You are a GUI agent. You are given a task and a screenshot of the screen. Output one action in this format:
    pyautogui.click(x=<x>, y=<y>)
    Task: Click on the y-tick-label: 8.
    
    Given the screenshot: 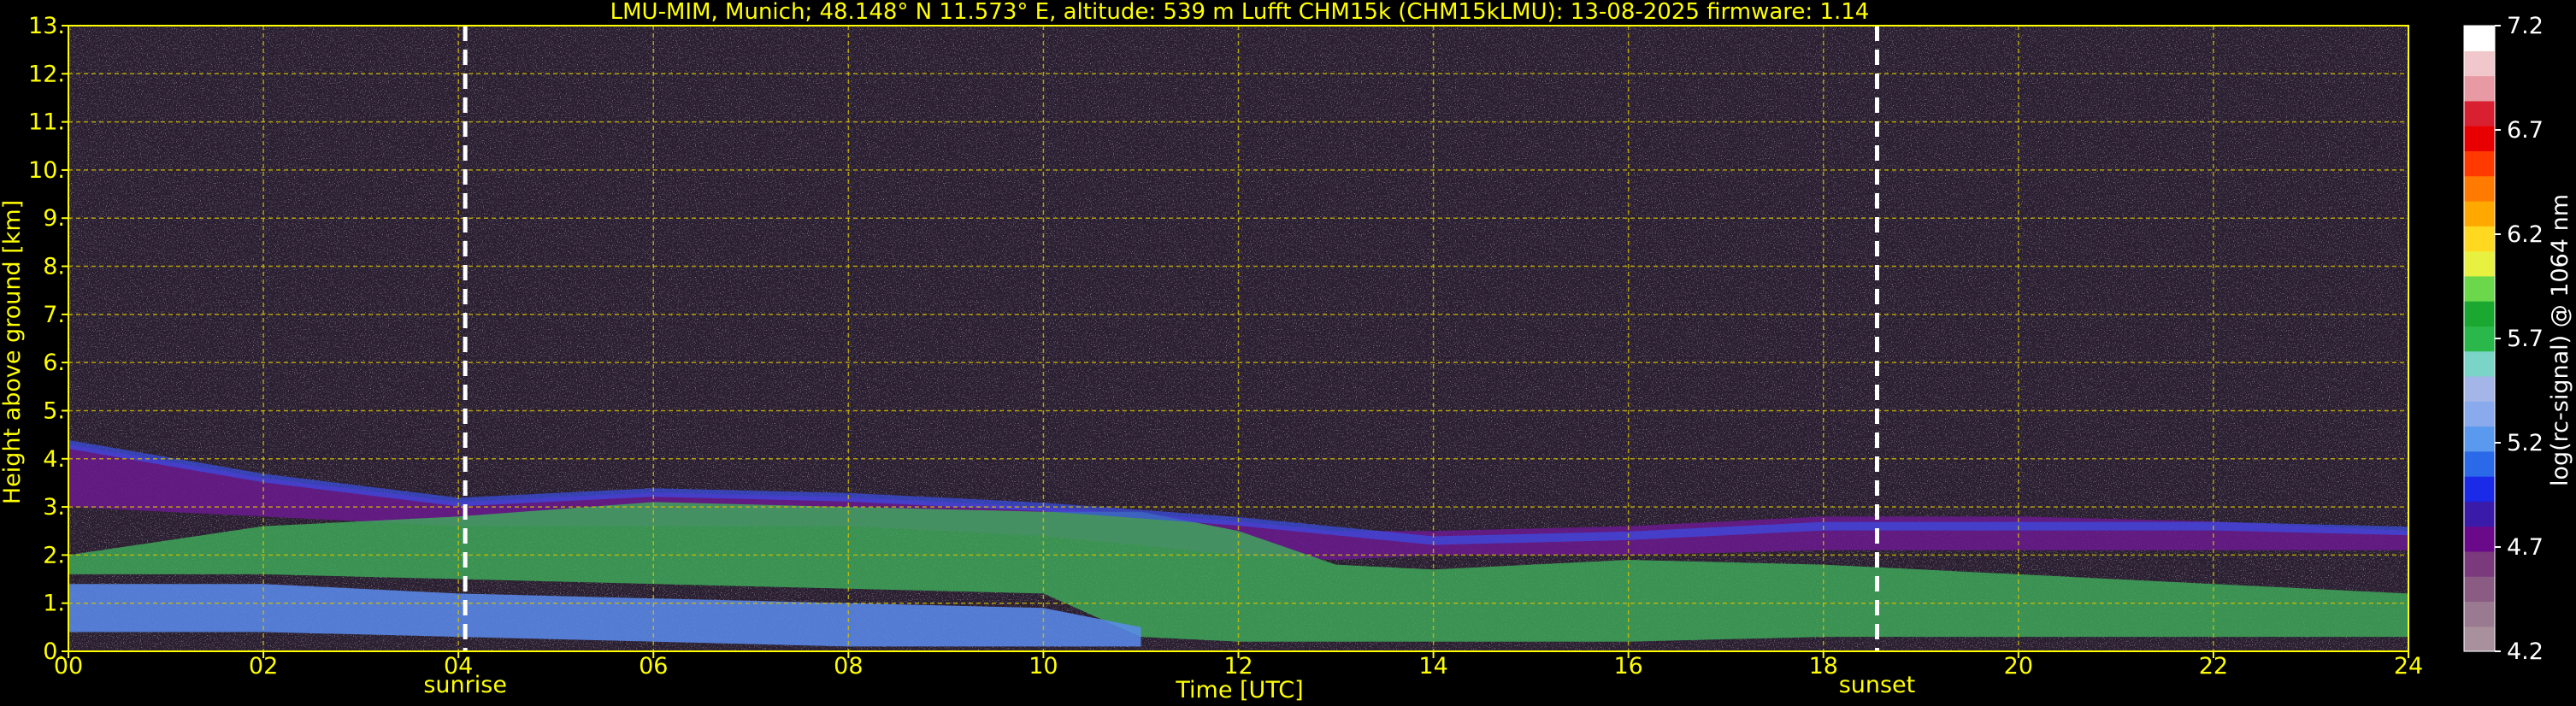 What is the action you would take?
    pyautogui.click(x=54, y=267)
    